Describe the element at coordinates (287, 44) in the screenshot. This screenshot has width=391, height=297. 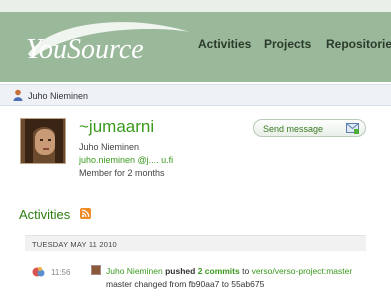
I see `nav-projects: Projects` at that location.